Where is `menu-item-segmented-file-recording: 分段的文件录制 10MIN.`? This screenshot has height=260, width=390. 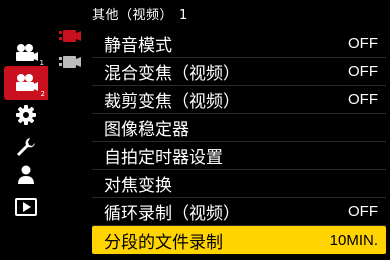 menu-item-segmented-file-recording: 分段的文件录制 10MIN. is located at coordinates (239, 240).